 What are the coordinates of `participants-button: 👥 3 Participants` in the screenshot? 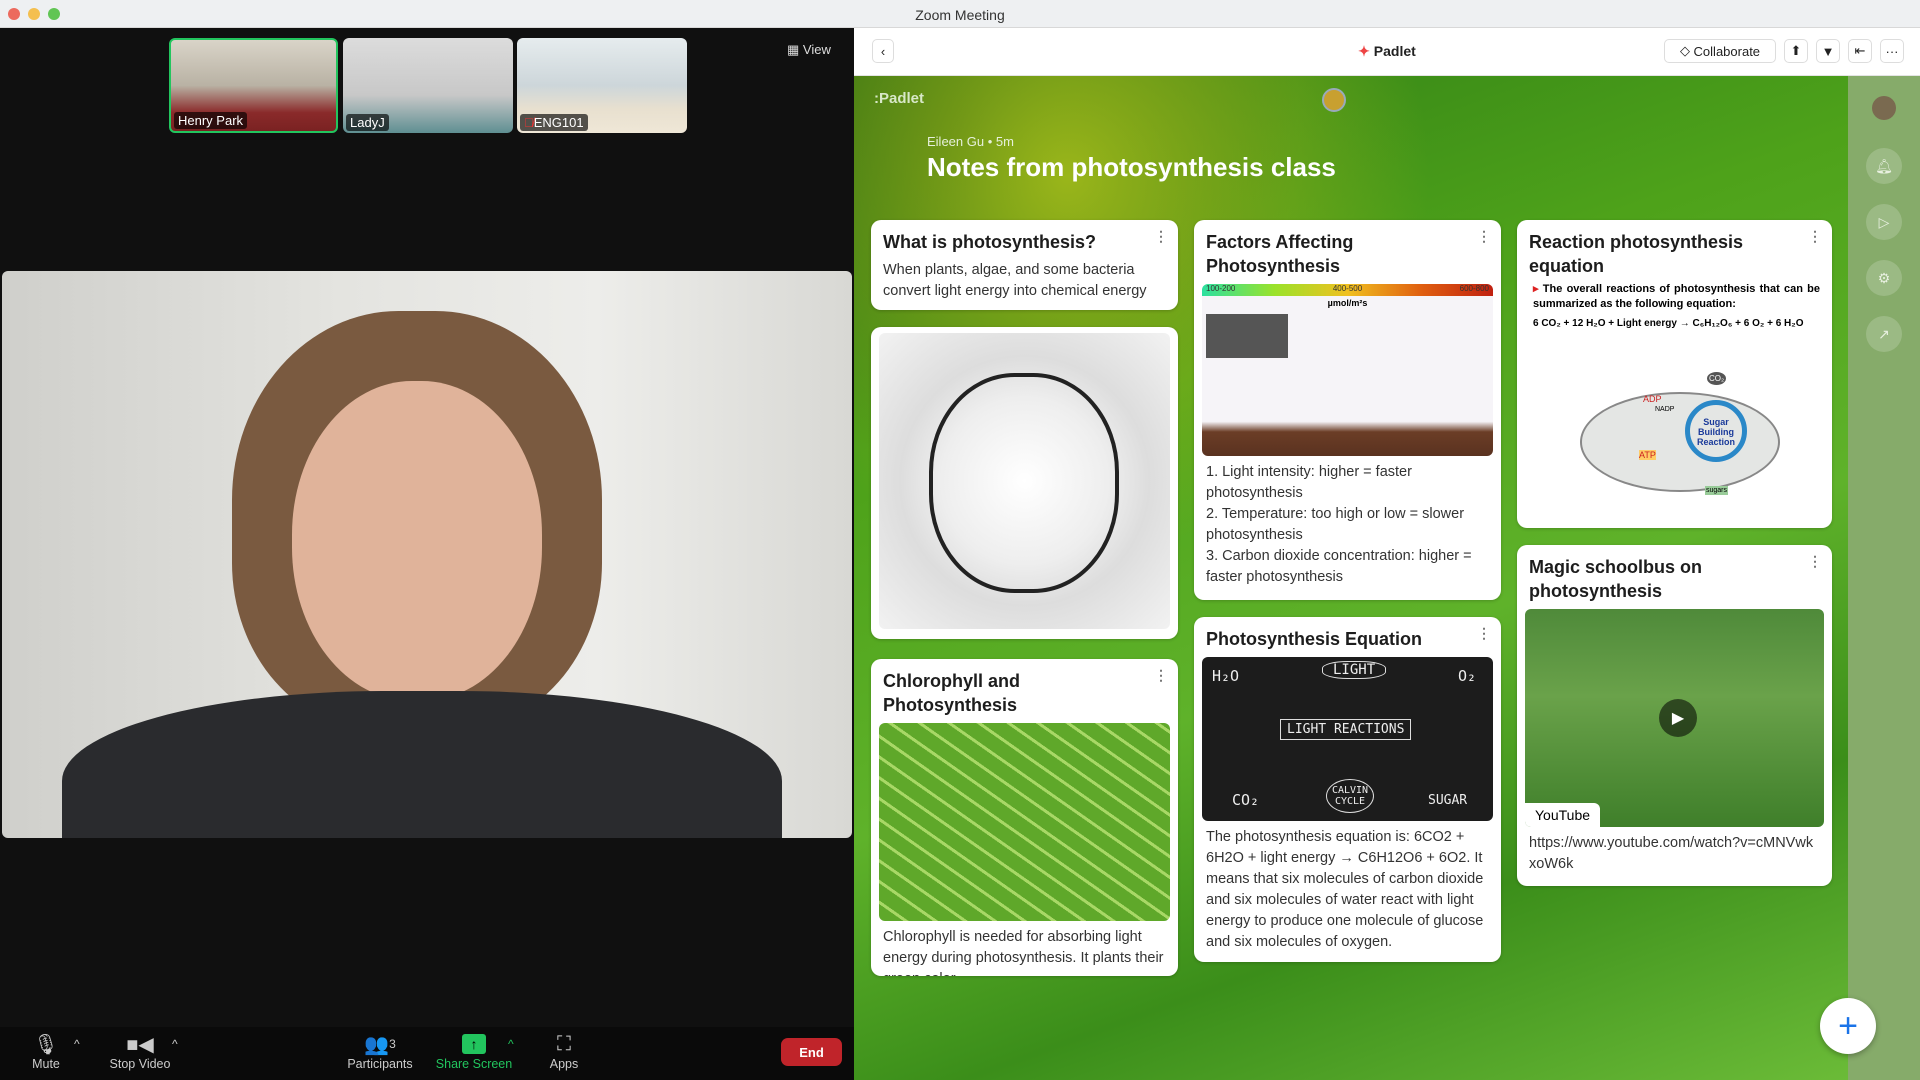 It's located at (380, 1051).